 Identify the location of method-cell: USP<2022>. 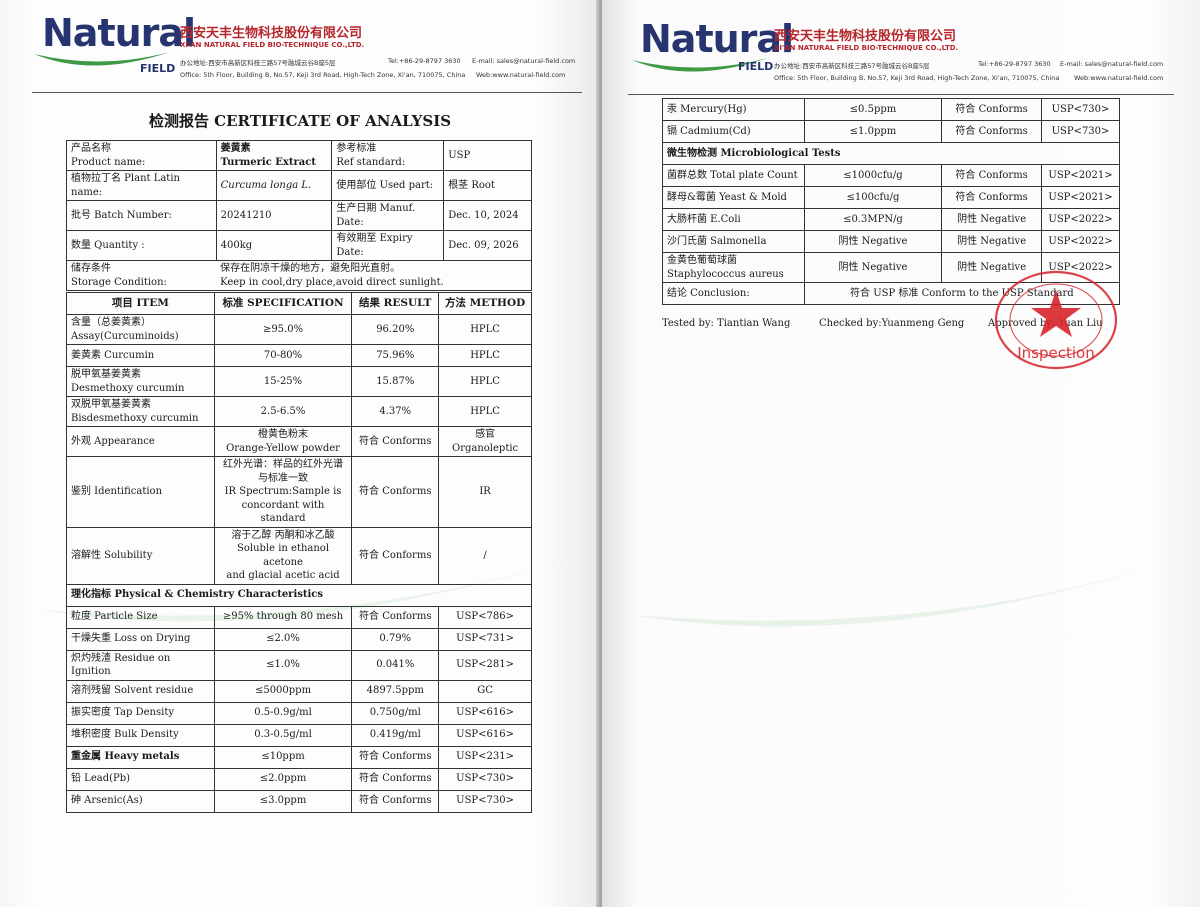
(1080, 241).